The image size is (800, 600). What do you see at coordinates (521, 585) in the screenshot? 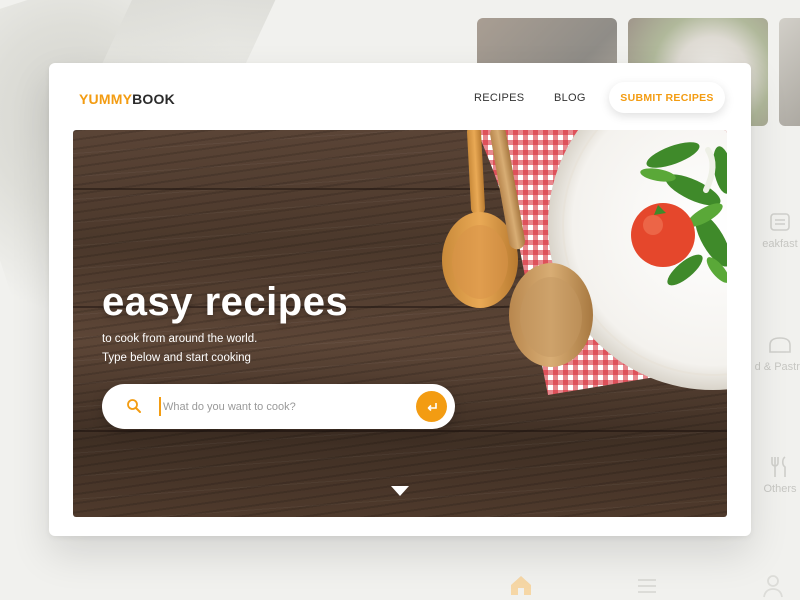
I see `home-icon` at bounding box center [521, 585].